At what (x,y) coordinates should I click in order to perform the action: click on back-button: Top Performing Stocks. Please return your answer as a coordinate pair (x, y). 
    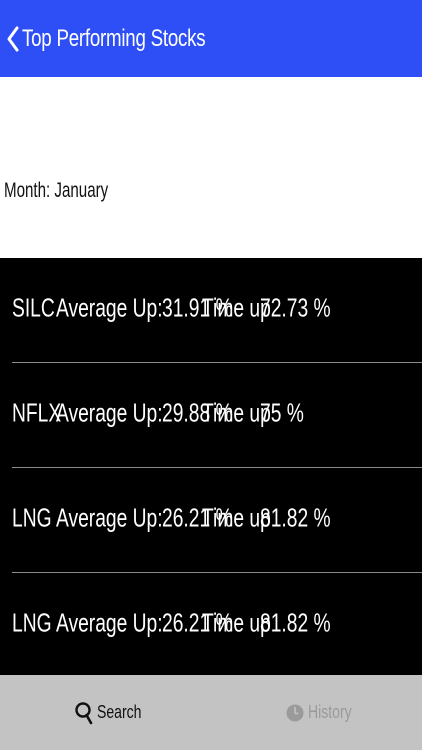
    Looking at the image, I should click on (131, 39).